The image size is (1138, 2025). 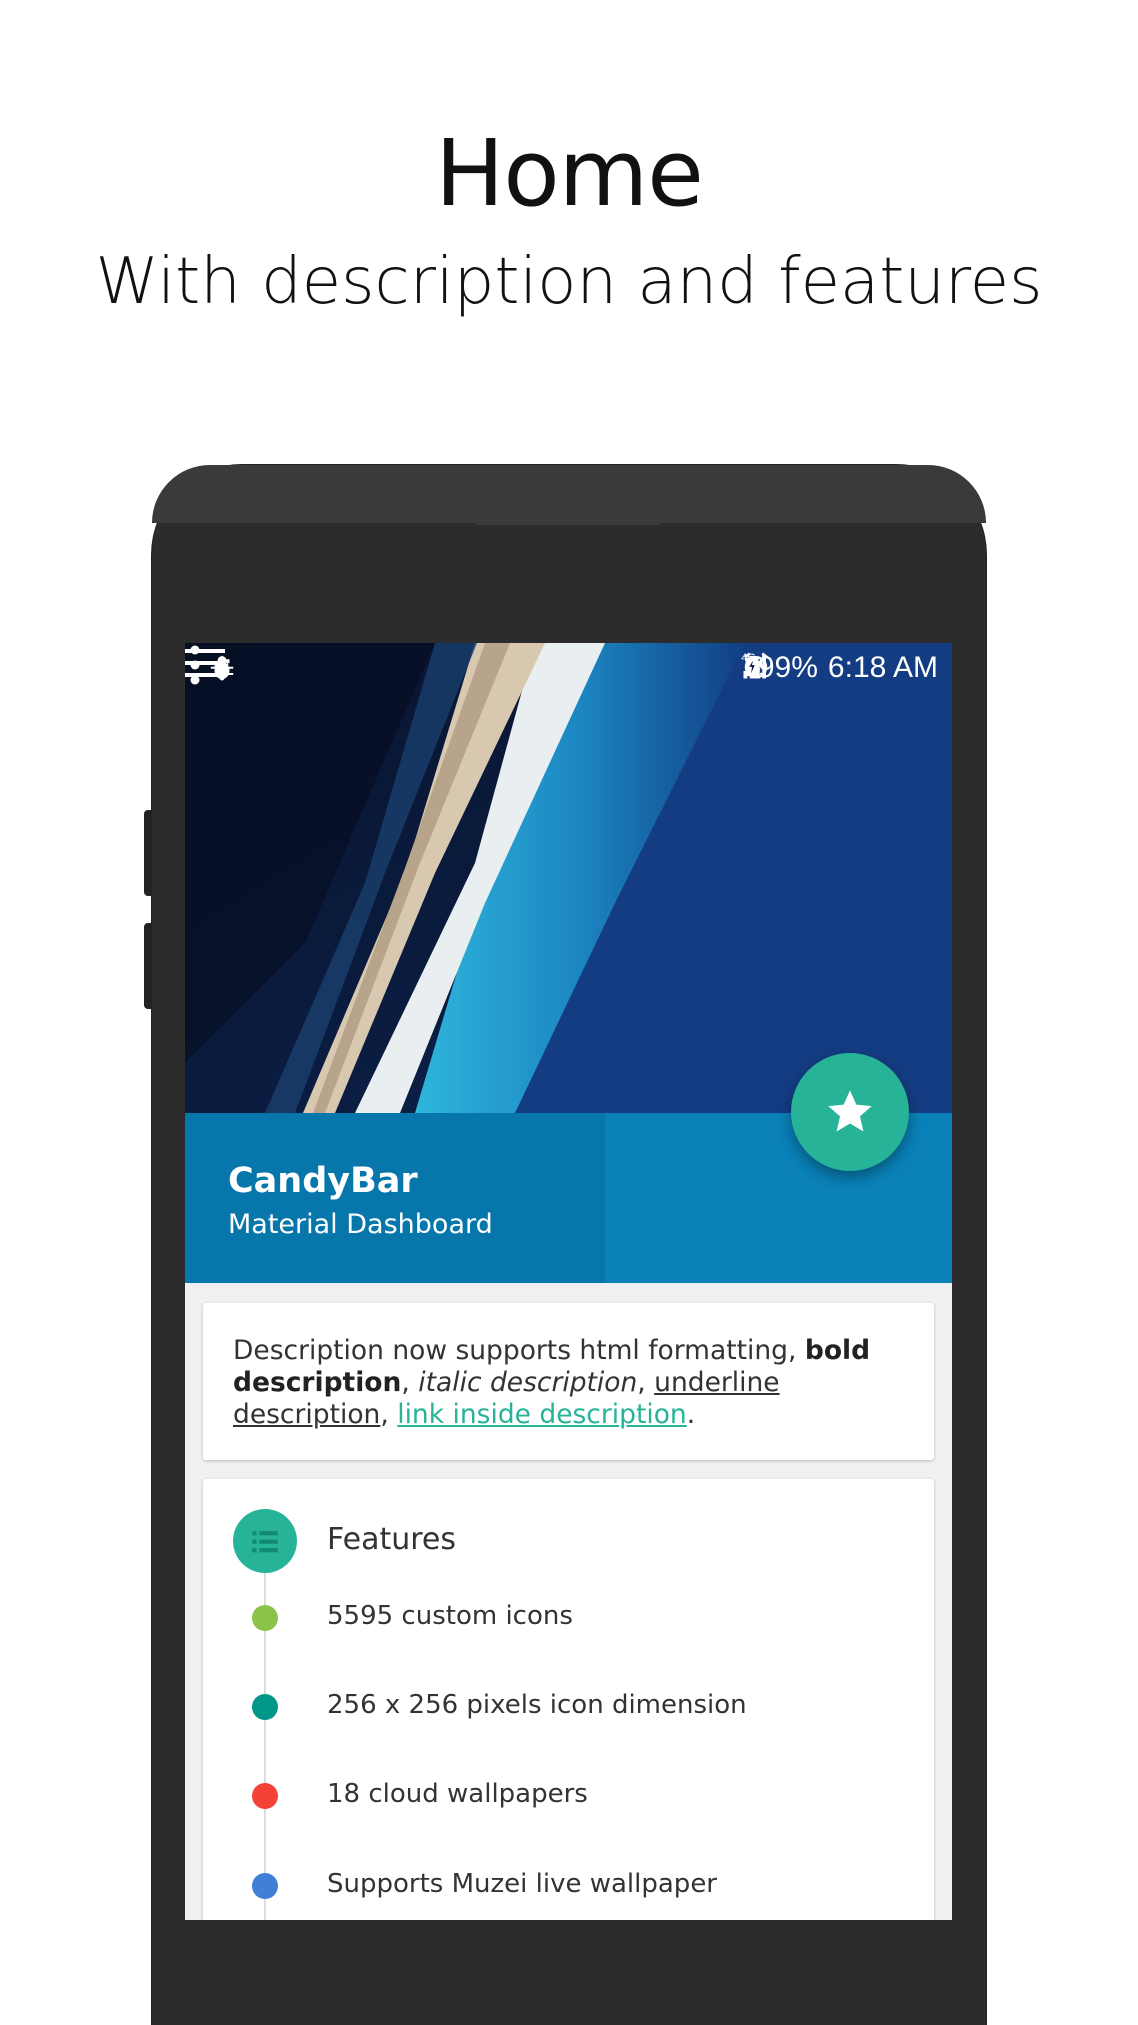 I want to click on phone-speaker, so click(x=569, y=516).